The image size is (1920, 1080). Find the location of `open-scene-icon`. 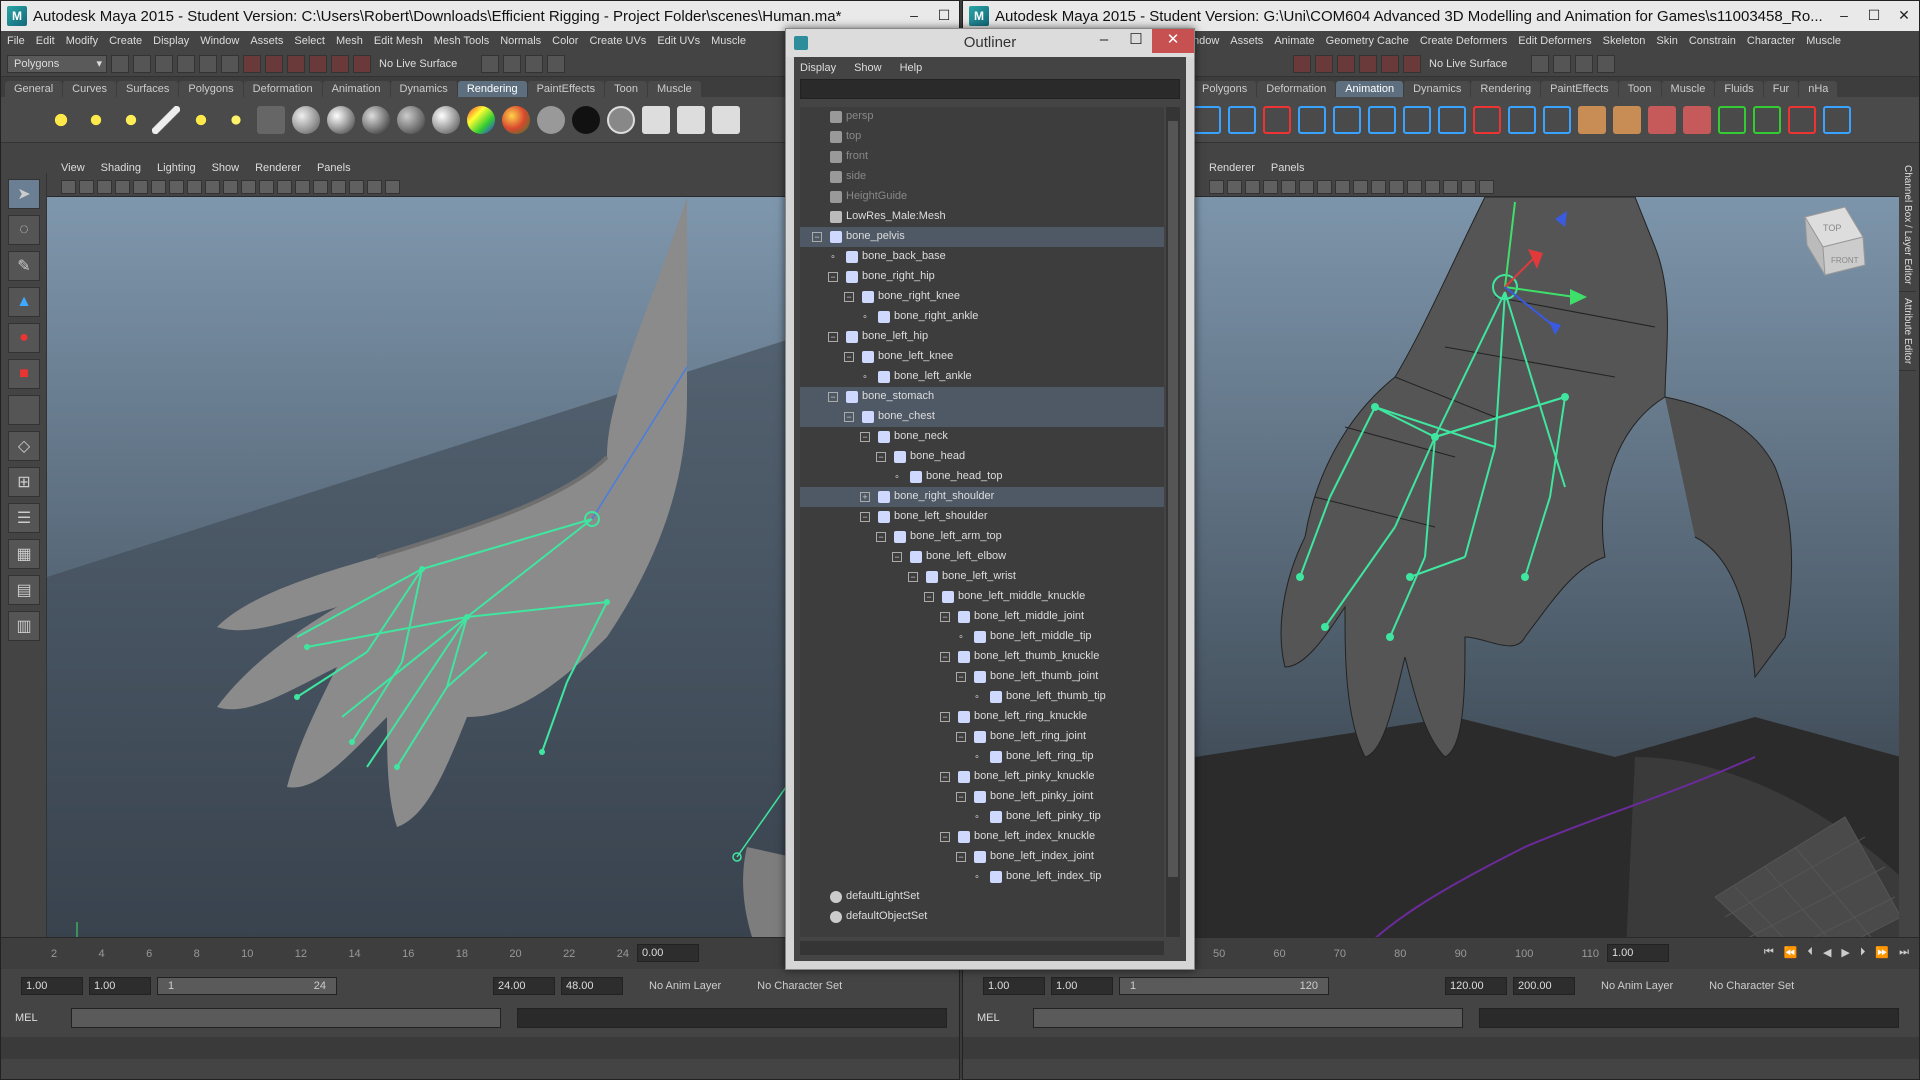

open-scene-icon is located at coordinates (142, 63).